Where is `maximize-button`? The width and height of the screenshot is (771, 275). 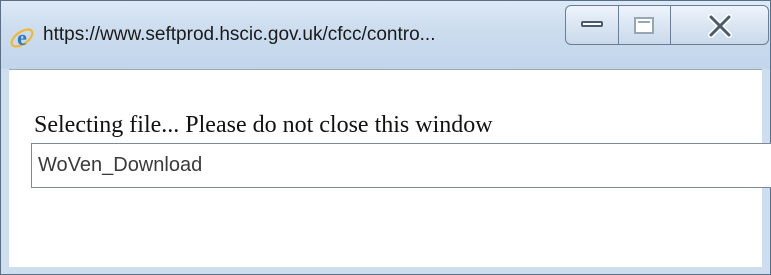
maximize-button is located at coordinates (645, 25).